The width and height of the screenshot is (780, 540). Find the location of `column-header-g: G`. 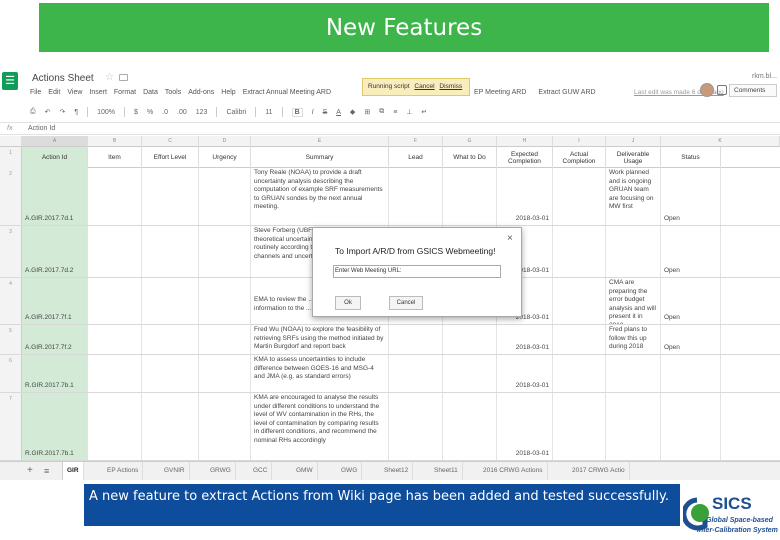

column-header-g: G is located at coordinates (470, 141).